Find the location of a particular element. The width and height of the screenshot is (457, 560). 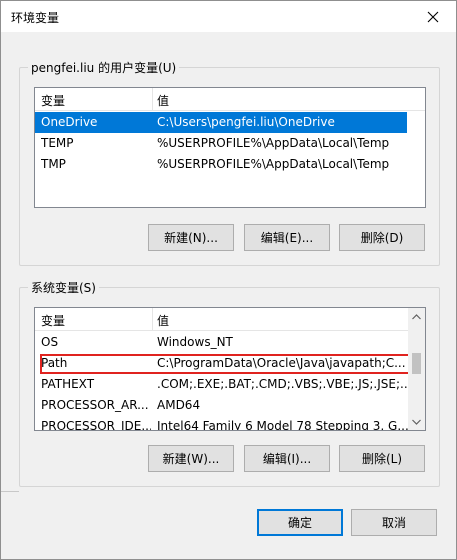

close-button is located at coordinates (433, 16).